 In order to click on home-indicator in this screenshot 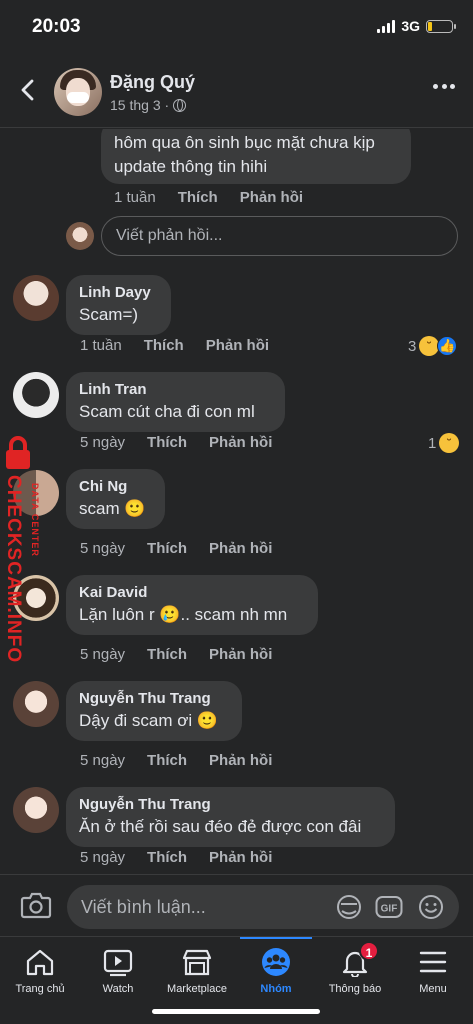, I will do `click(236, 1011)`.